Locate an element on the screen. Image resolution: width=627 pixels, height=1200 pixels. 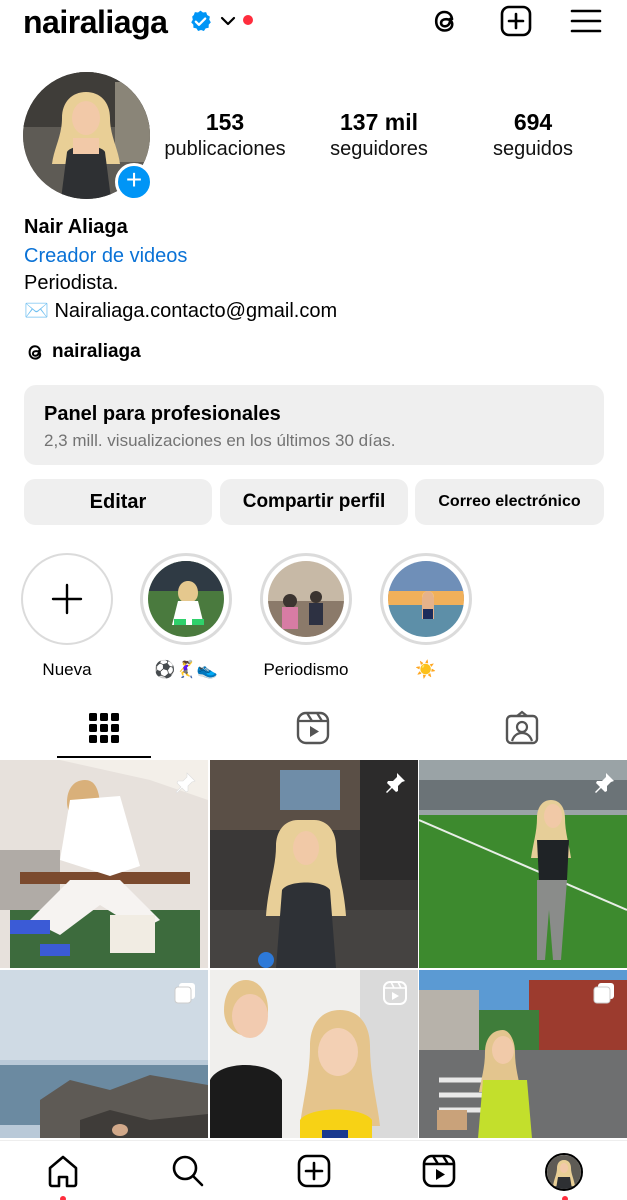
chevron-down-icon is located at coordinates (228, 21).